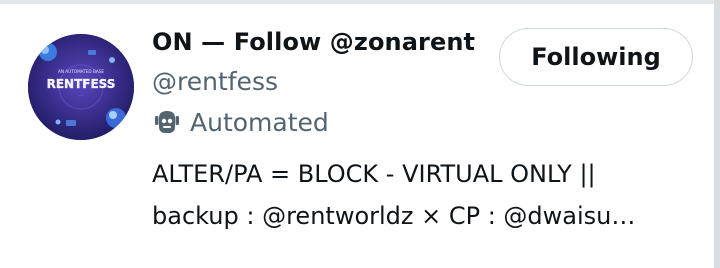 This screenshot has width=720, height=268. What do you see at coordinates (259, 122) in the screenshot?
I see `automated-label: Automated` at bounding box center [259, 122].